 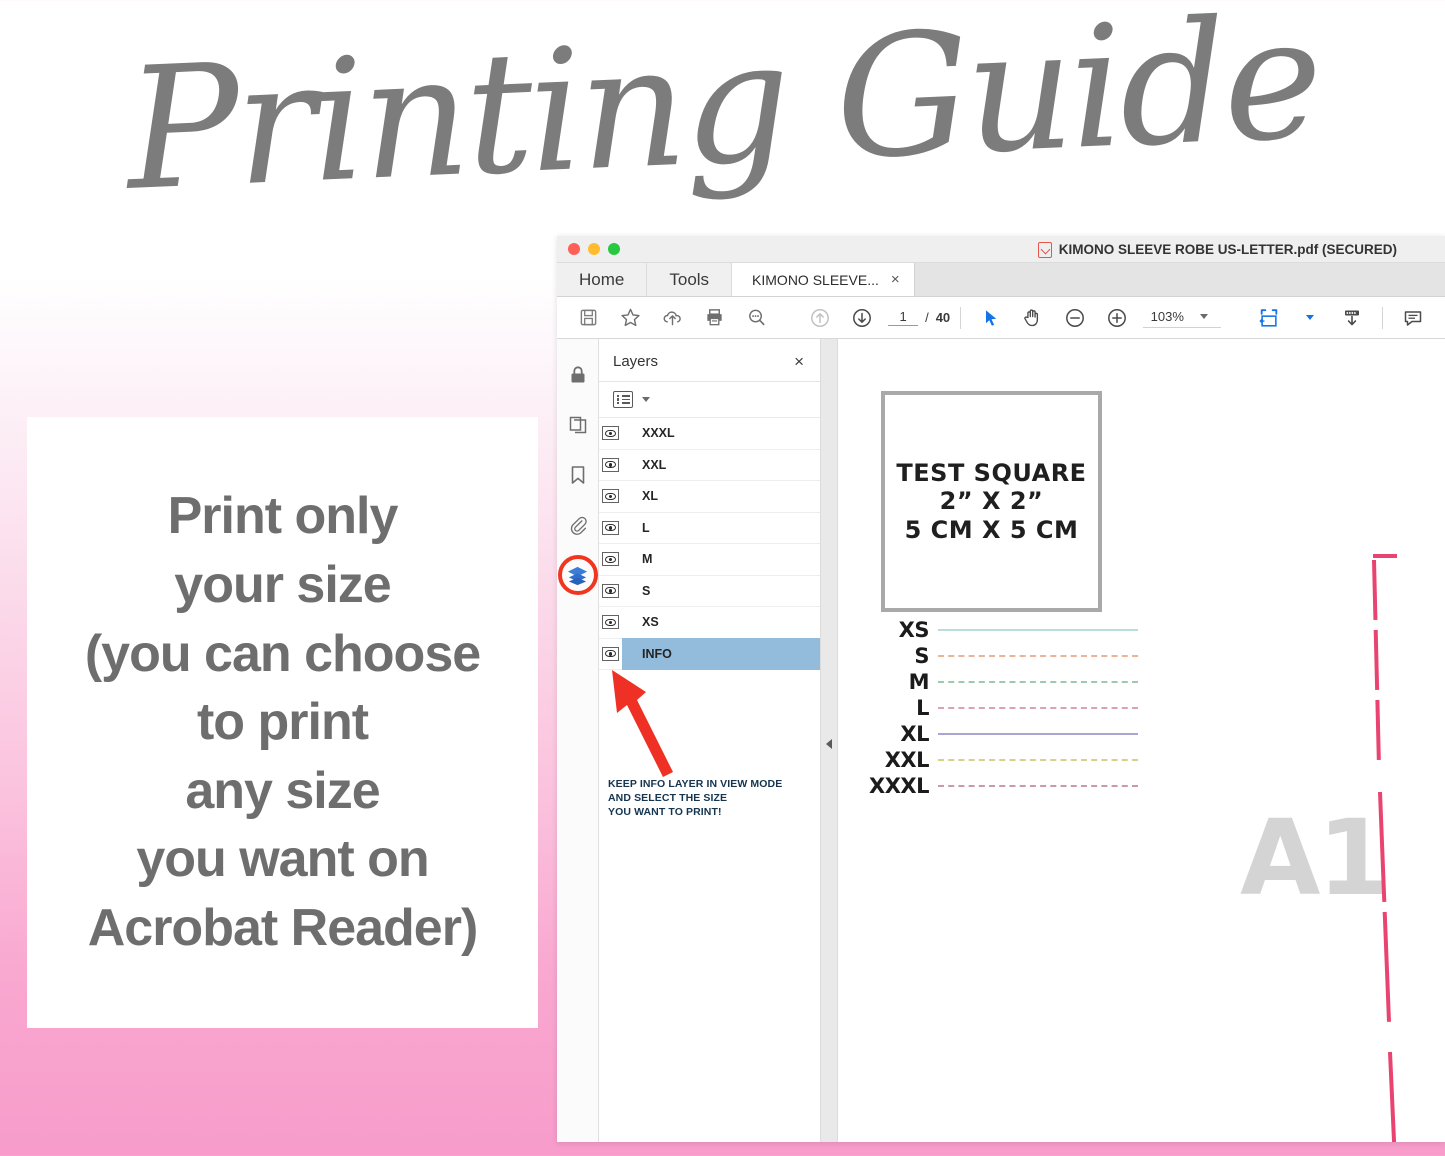 I want to click on layer-row: M, so click(x=709, y=560).